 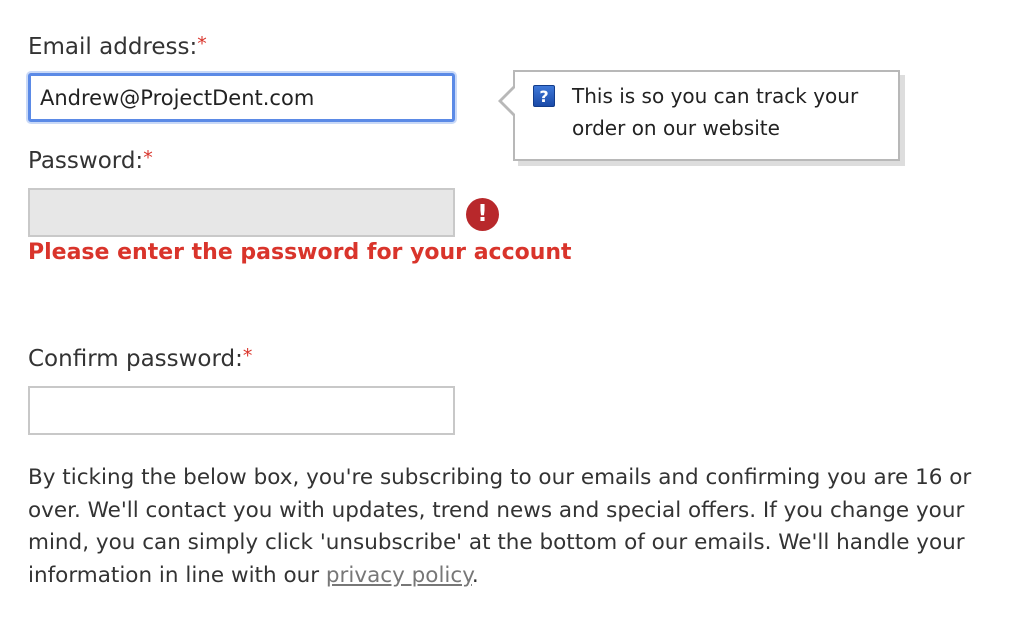 What do you see at coordinates (113, 47) in the screenshot?
I see `email-label-text: Email address:` at bounding box center [113, 47].